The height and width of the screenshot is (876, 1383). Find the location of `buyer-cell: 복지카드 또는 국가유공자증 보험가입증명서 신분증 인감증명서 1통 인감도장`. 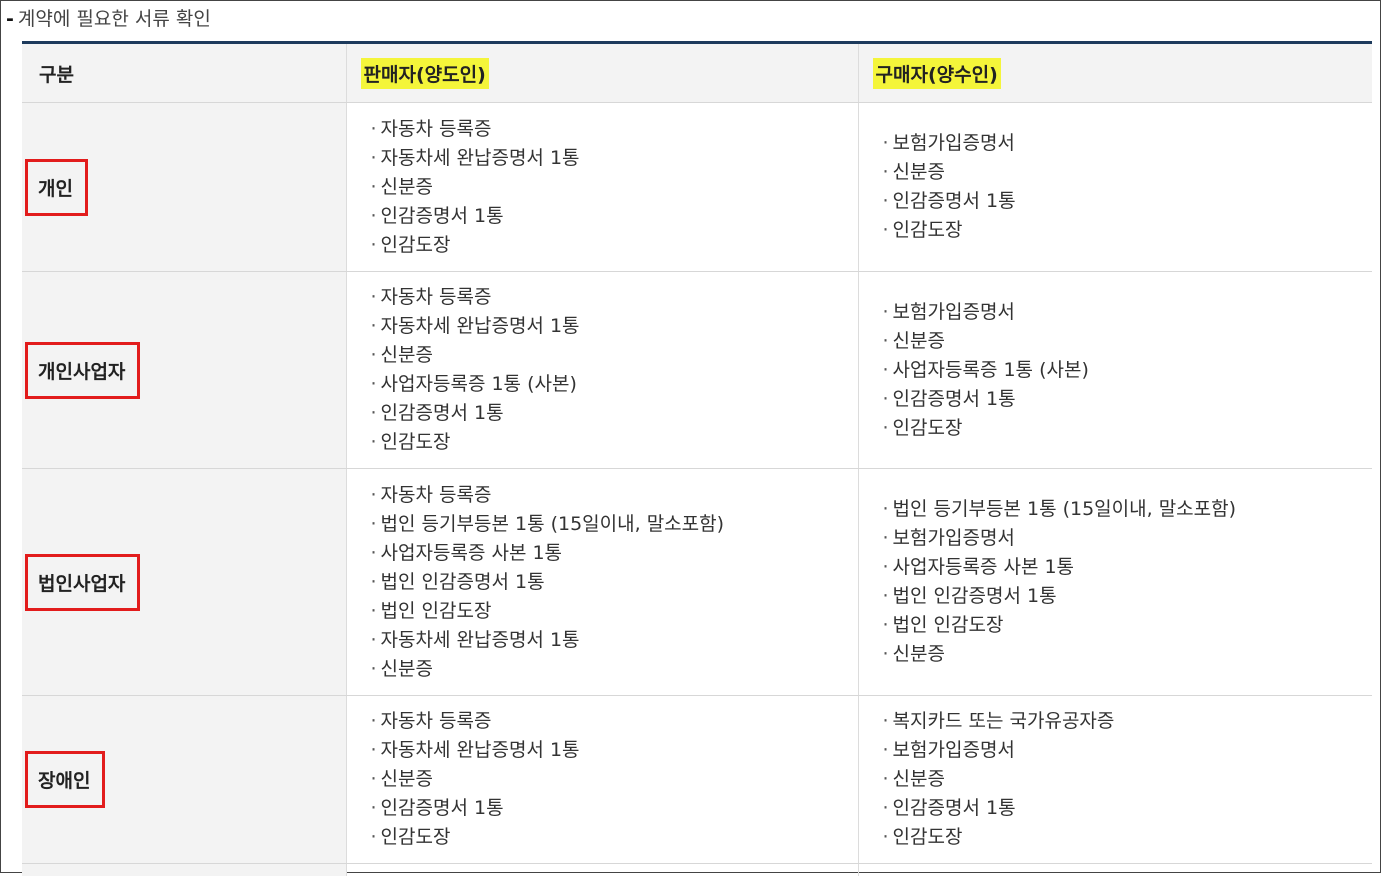

buyer-cell: 복지카드 또는 국가유공자증 보험가입증명서 신분증 인감증명서 1통 인감도장 is located at coordinates (1115, 780).